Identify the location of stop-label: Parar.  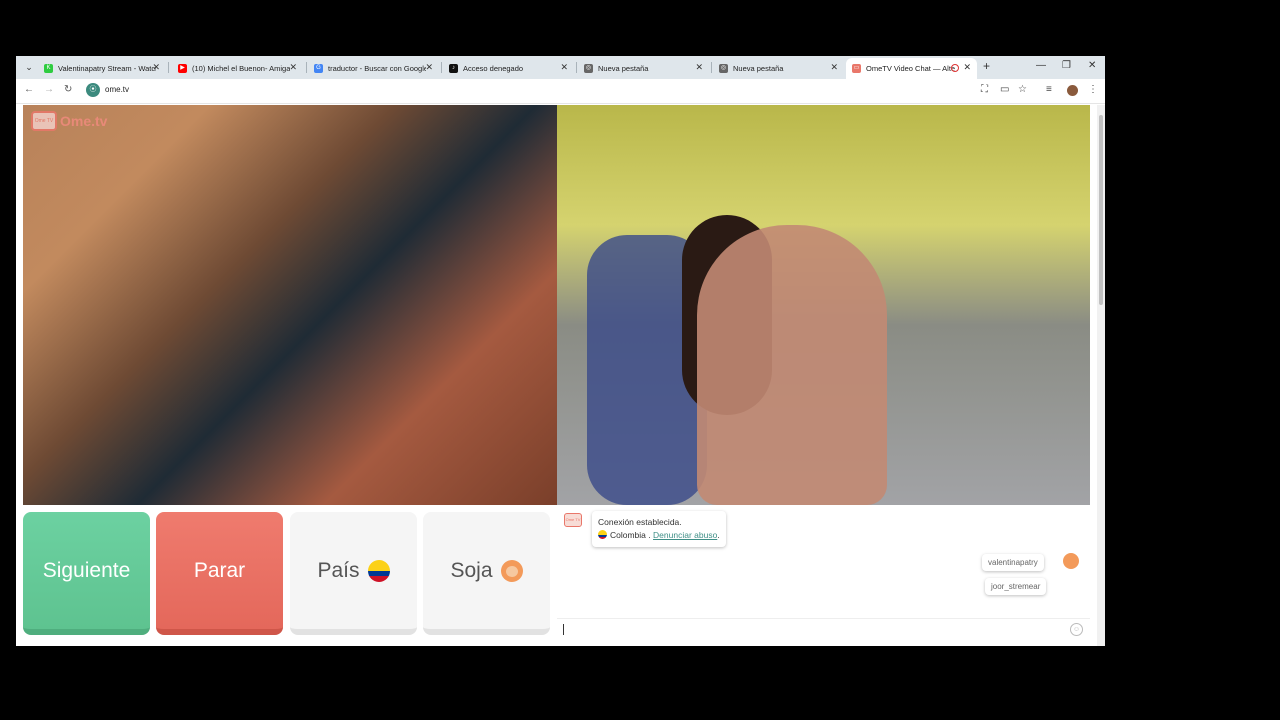
(219, 570).